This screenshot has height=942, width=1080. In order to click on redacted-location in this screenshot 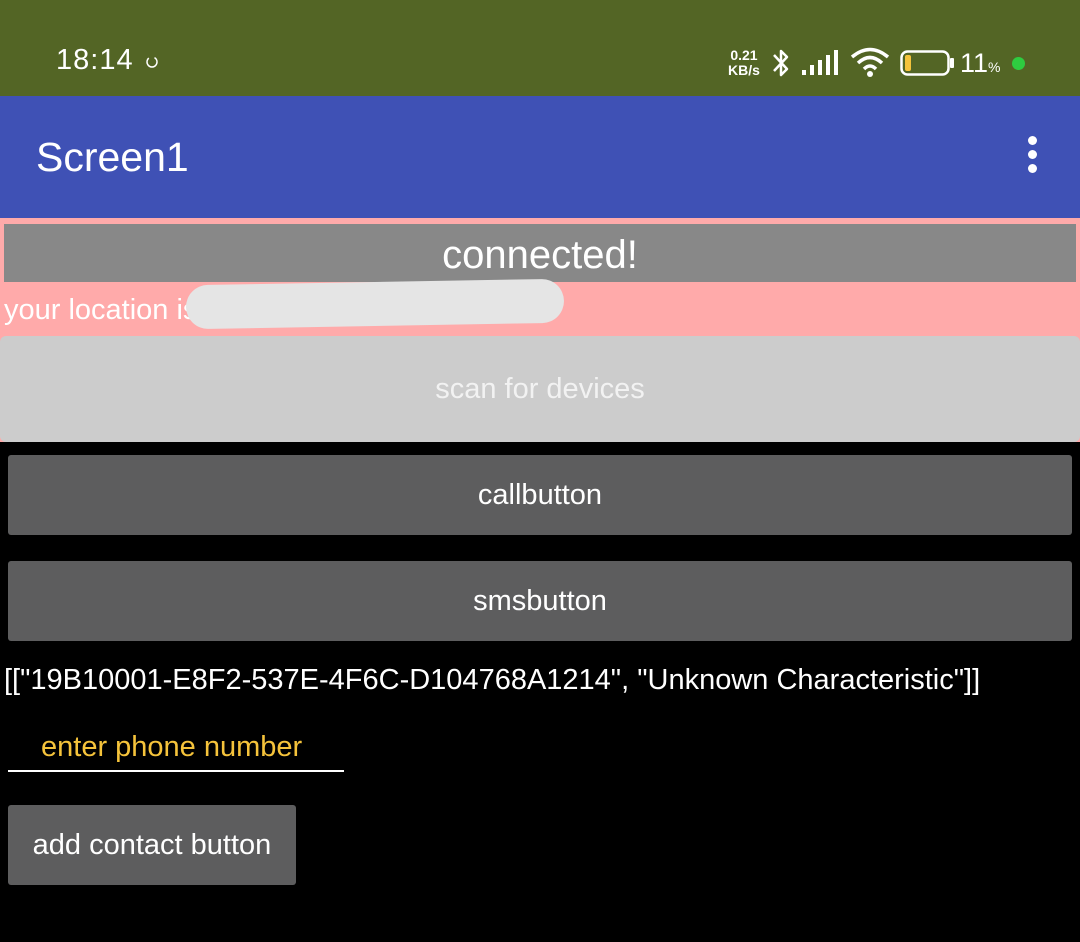, I will do `click(375, 304)`.